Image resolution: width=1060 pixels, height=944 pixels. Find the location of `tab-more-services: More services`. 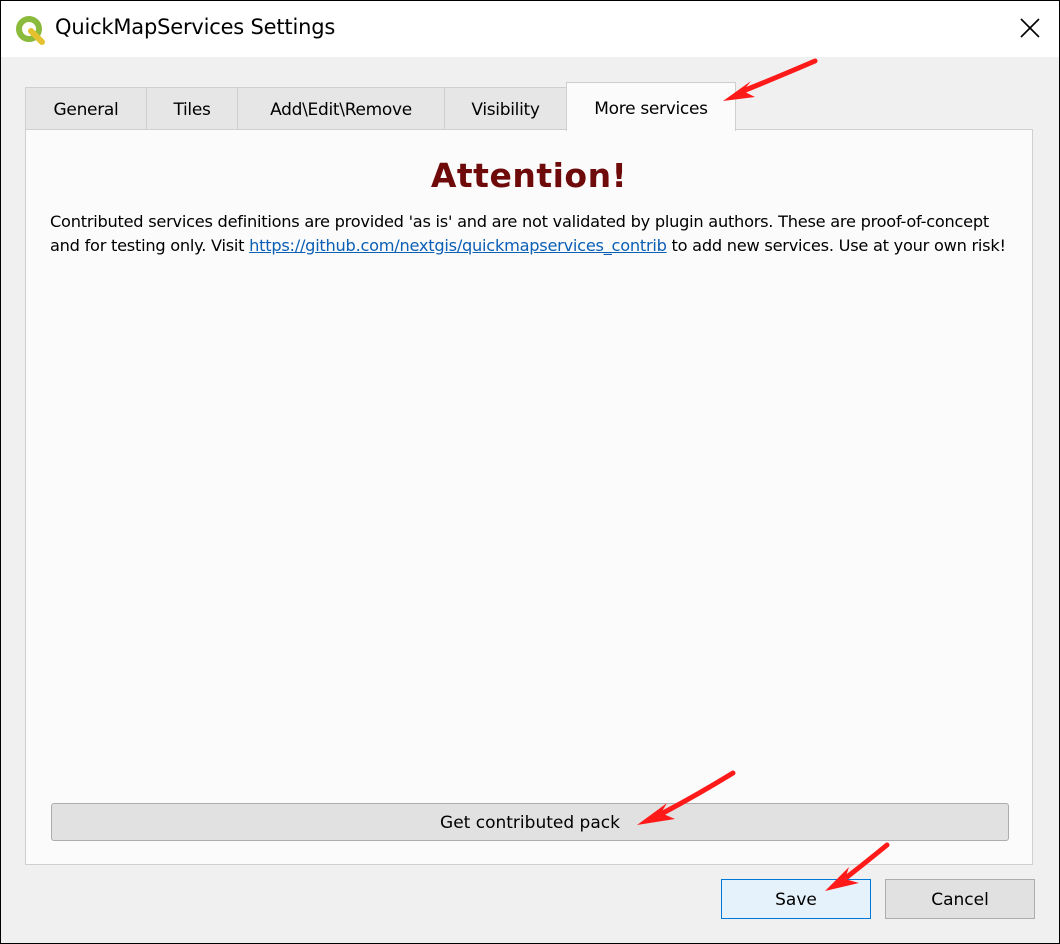

tab-more-services: More services is located at coordinates (651, 106).